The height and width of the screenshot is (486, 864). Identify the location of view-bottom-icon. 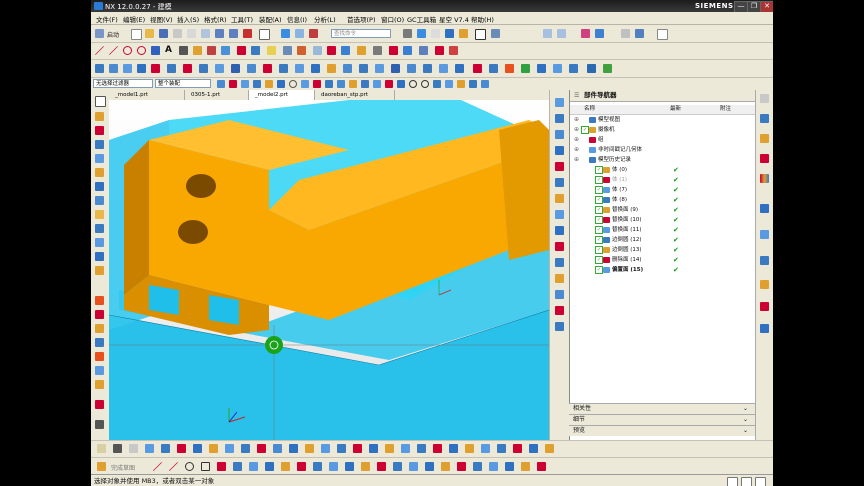
(559, 182).